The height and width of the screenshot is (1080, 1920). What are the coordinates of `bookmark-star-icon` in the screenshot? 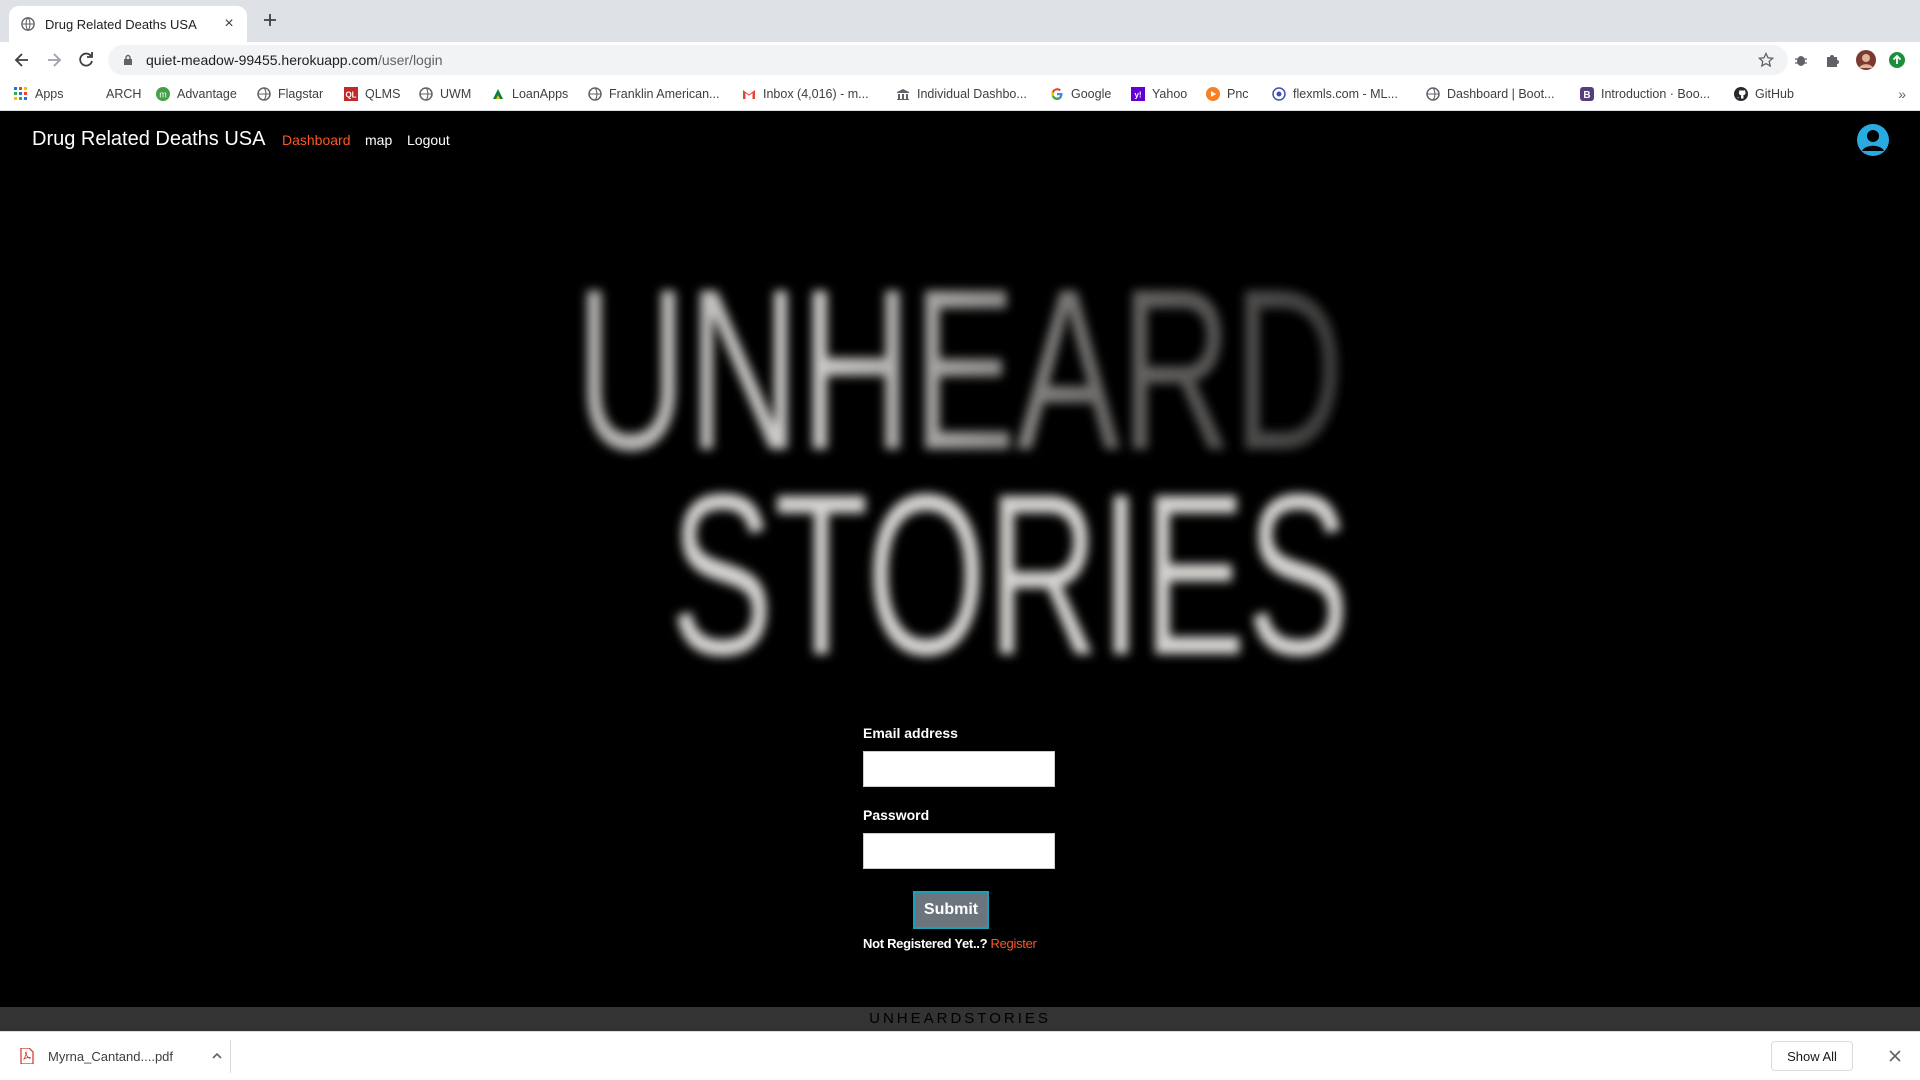 It's located at (1766, 60).